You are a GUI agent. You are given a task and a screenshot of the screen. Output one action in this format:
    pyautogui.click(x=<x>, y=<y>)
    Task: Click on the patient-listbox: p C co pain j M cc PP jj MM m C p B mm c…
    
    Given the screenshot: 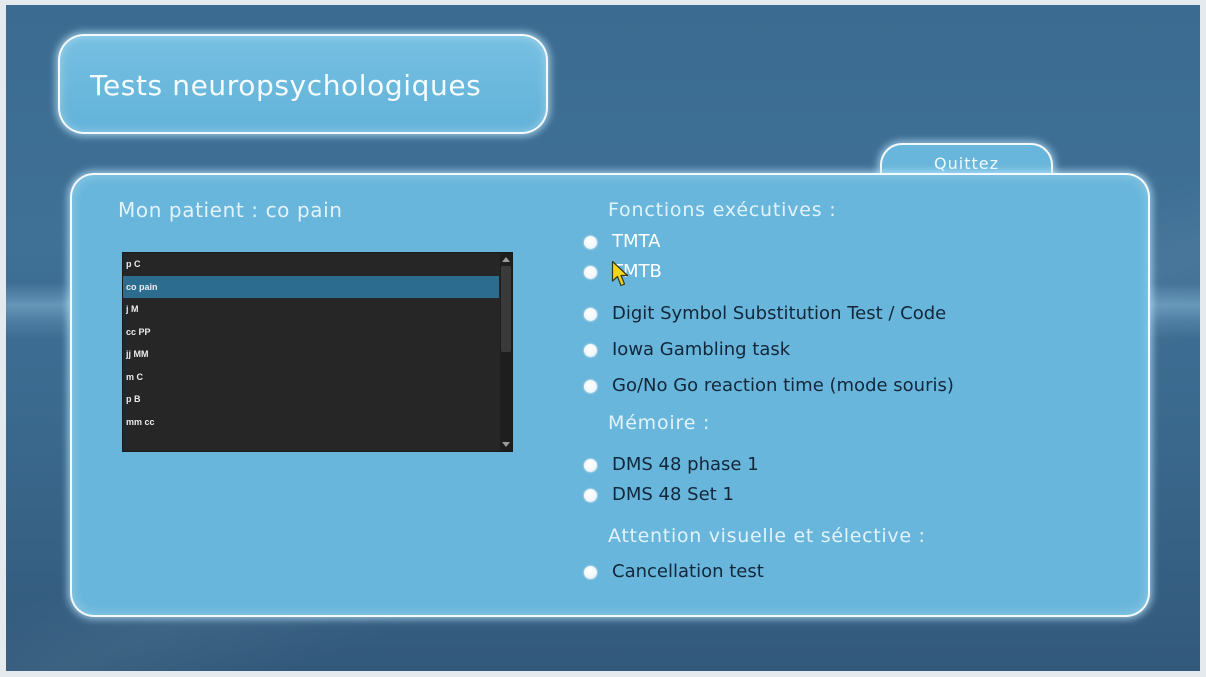 What is the action you would take?
    pyautogui.click(x=317, y=352)
    